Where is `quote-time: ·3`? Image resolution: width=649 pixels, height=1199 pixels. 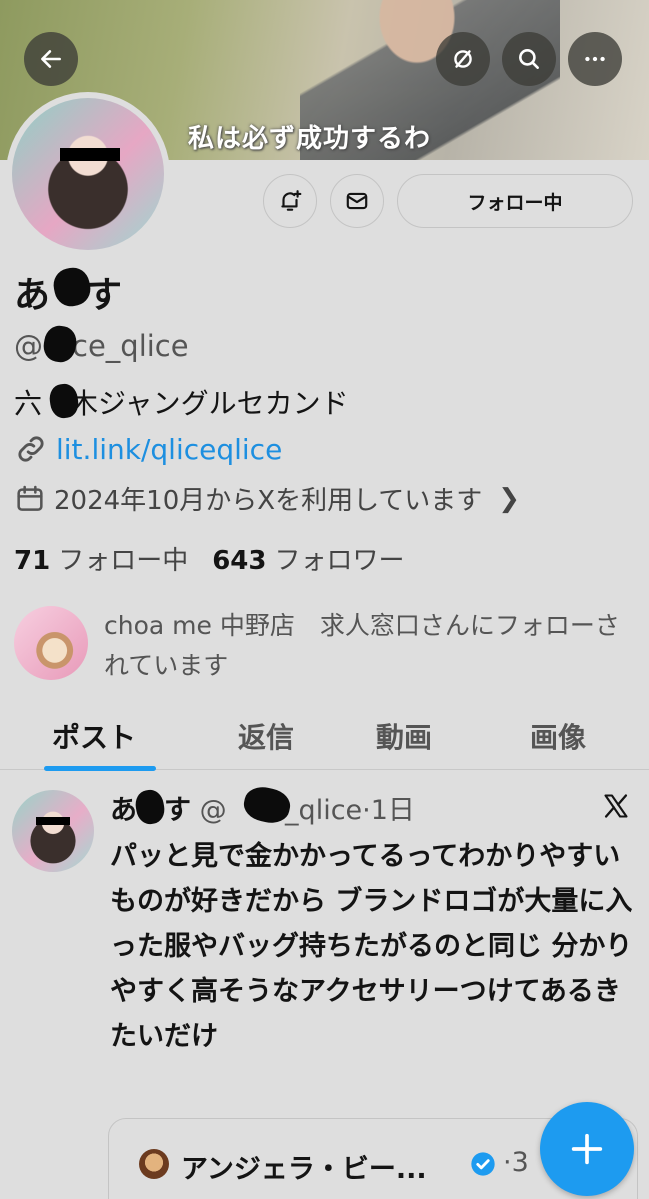
quote-time: ·3 is located at coordinates (516, 1162).